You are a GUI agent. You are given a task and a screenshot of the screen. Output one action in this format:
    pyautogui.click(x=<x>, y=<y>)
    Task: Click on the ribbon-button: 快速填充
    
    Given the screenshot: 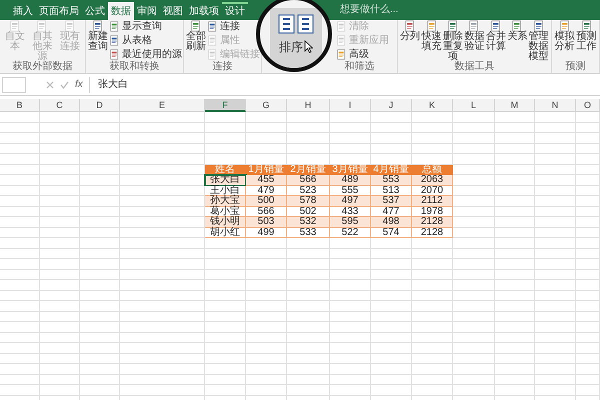 What is the action you would take?
    pyautogui.click(x=431, y=41)
    